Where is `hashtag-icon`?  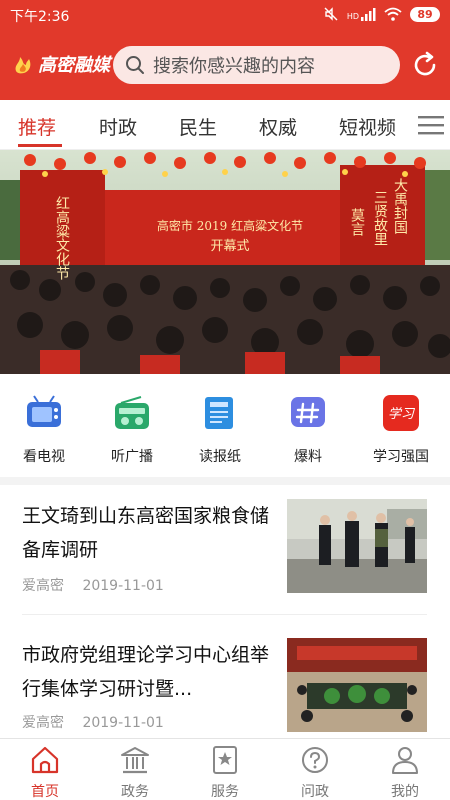 hashtag-icon is located at coordinates (308, 412).